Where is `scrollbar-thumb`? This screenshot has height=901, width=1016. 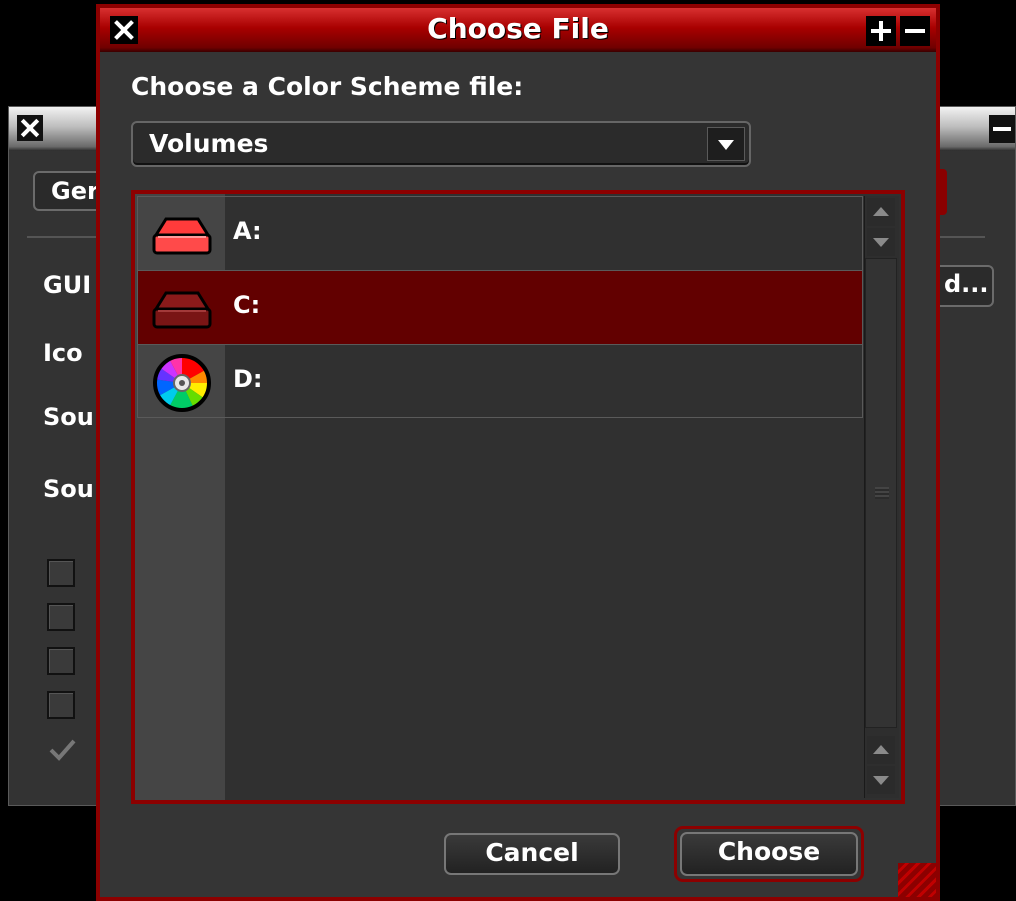
scrollbar-thumb is located at coordinates (881, 493).